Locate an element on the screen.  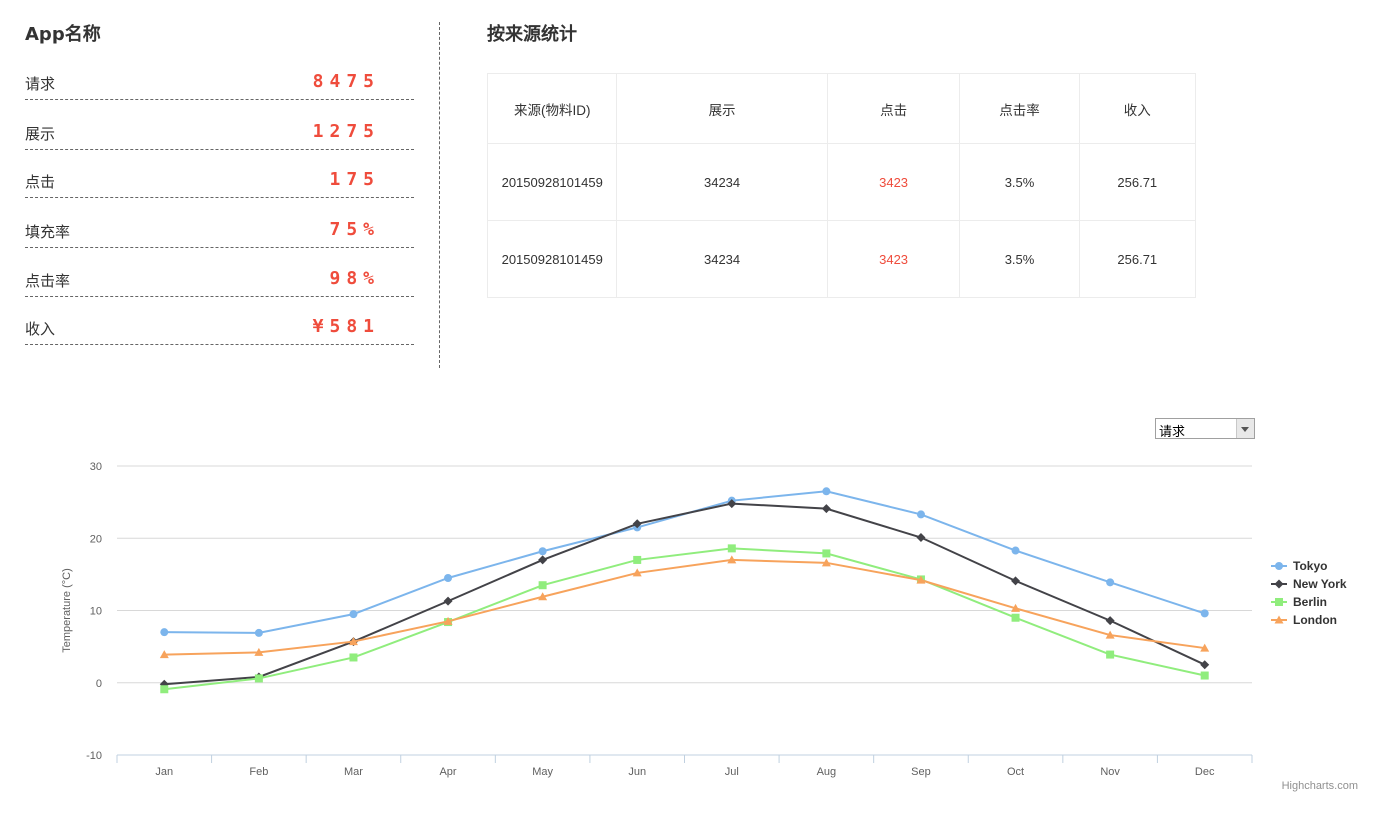
stat-value: 8475 is located at coordinates (346, 81).